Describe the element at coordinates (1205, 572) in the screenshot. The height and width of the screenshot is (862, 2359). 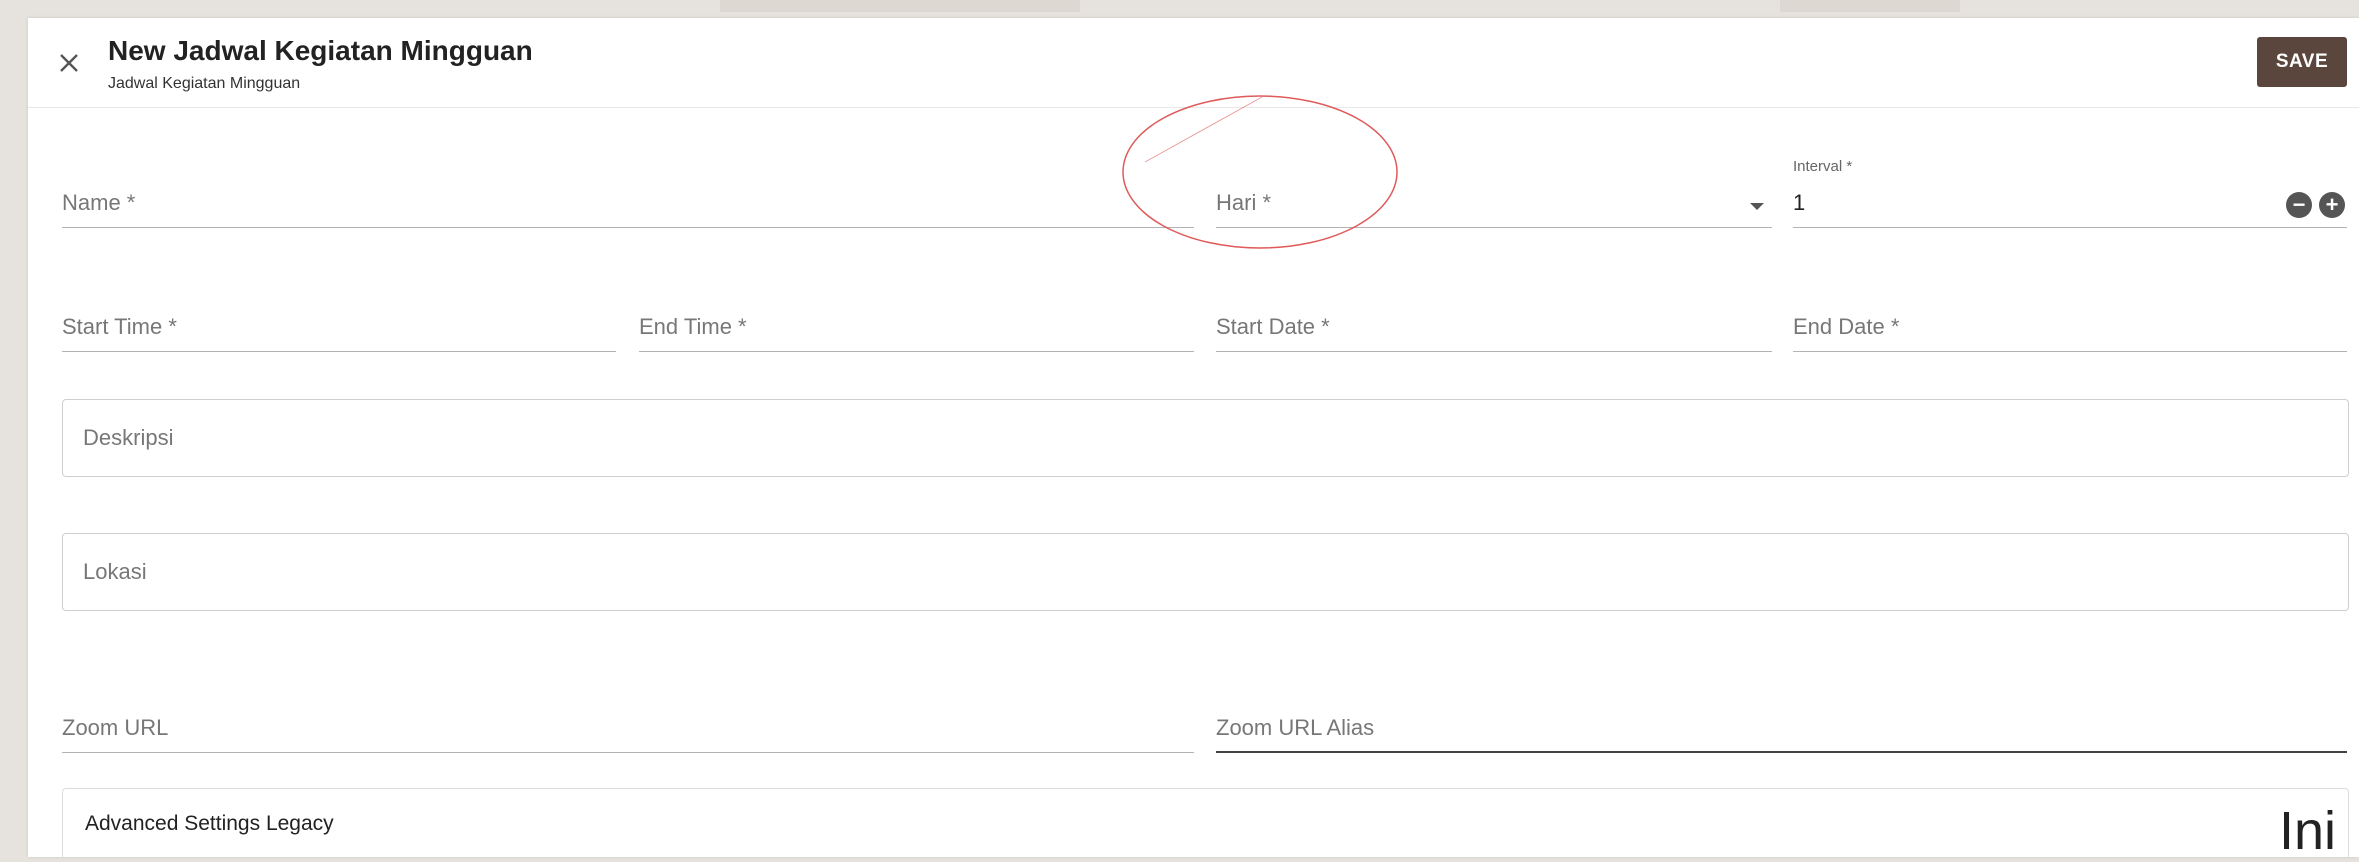
I see `lokasi-field: Lokasi` at that location.